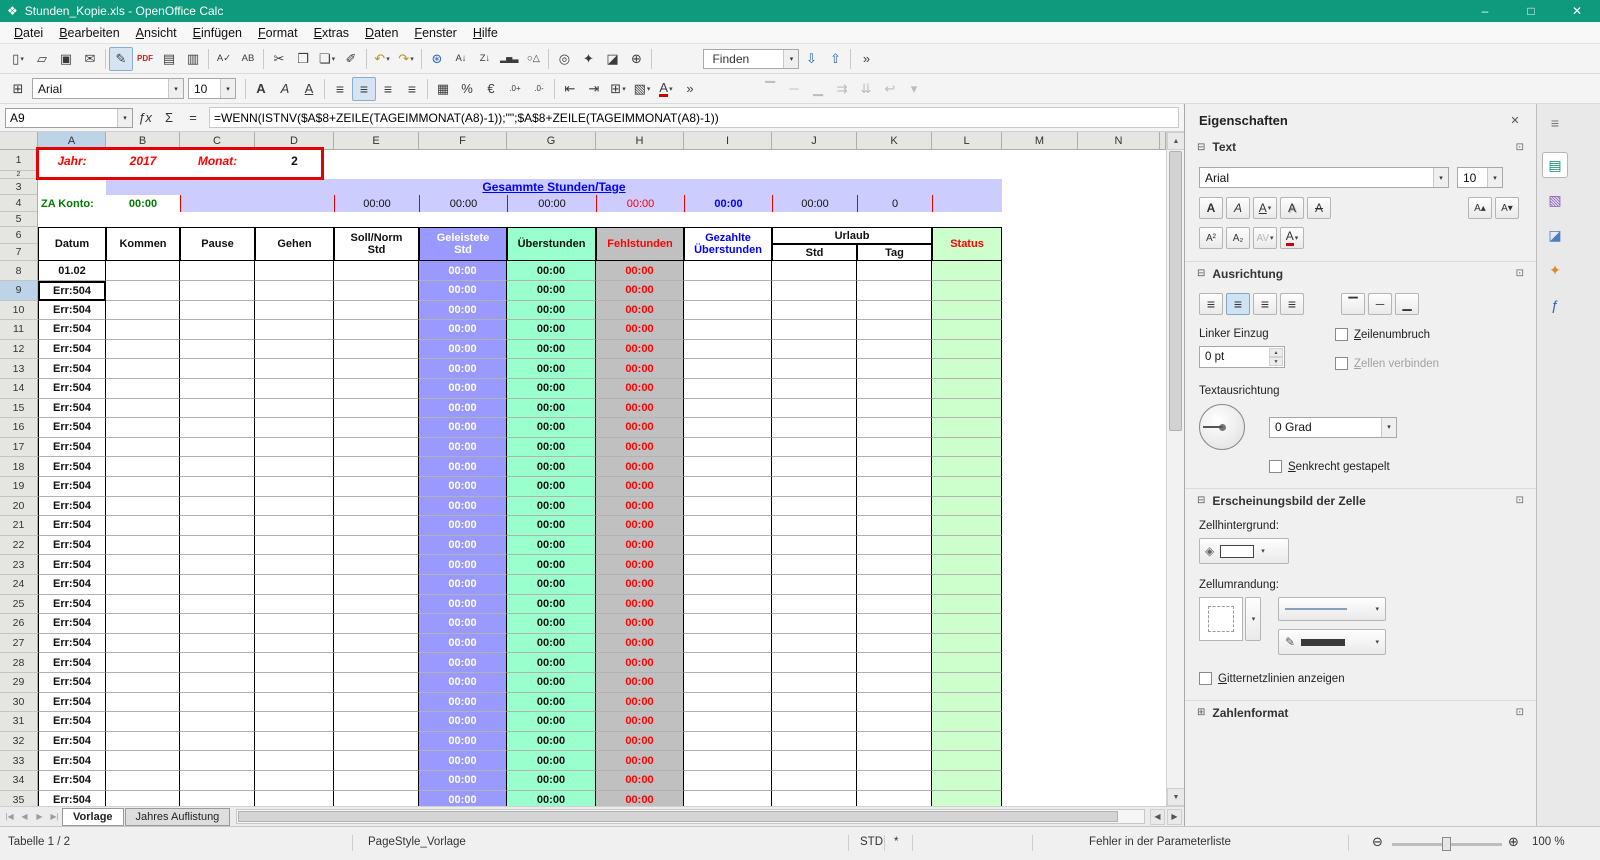 The height and width of the screenshot is (860, 1600). I want to click on cell-I35, so click(728, 798).